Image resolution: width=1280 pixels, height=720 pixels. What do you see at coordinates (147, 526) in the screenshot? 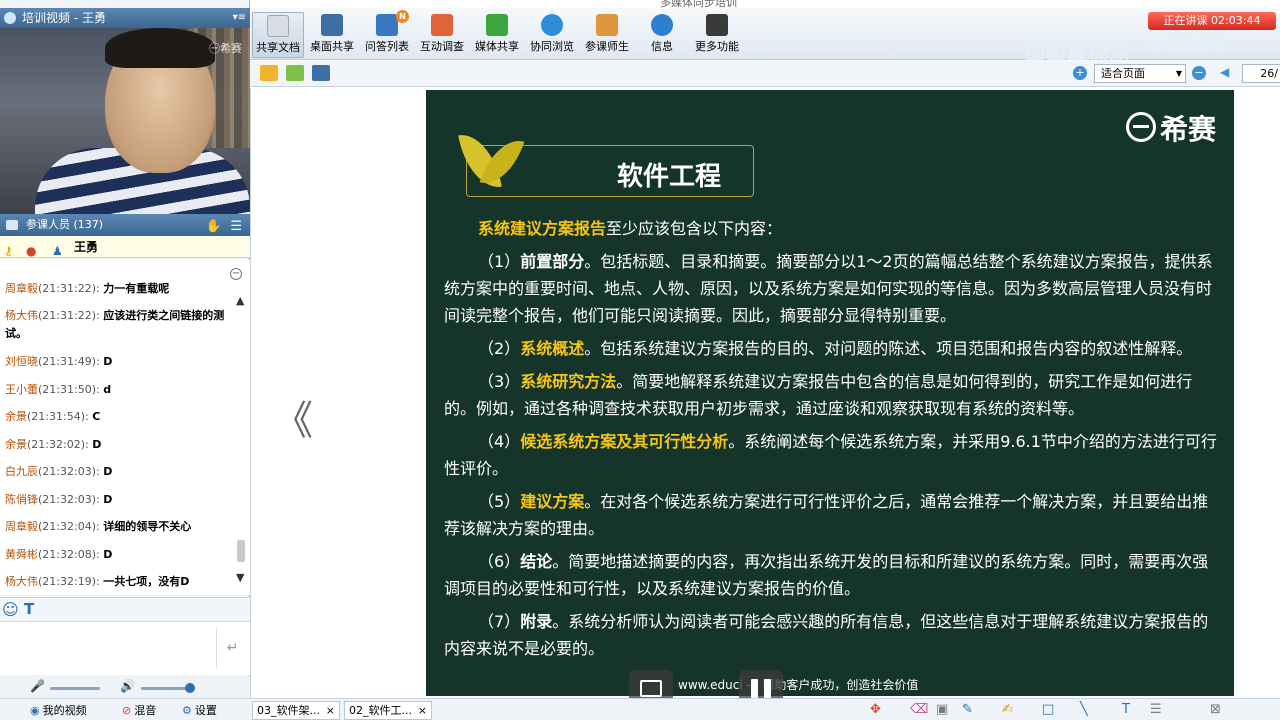
I see `chat-text: 详细的领导不关心` at bounding box center [147, 526].